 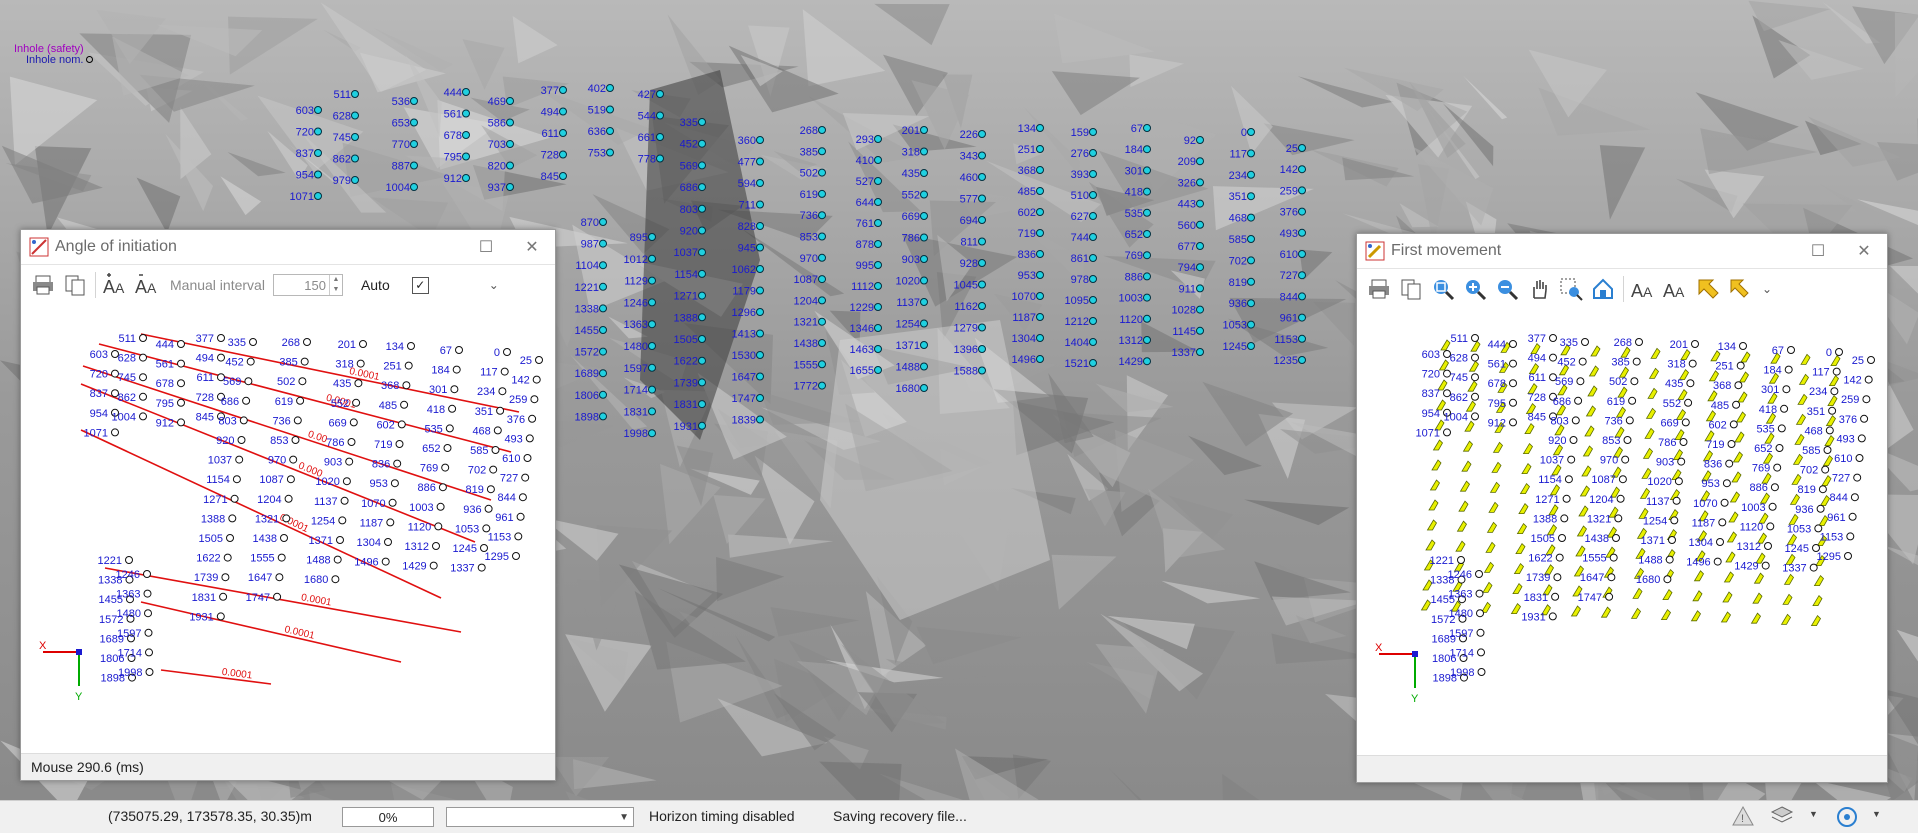 I want to click on hand-icon, so click(x=1540, y=289).